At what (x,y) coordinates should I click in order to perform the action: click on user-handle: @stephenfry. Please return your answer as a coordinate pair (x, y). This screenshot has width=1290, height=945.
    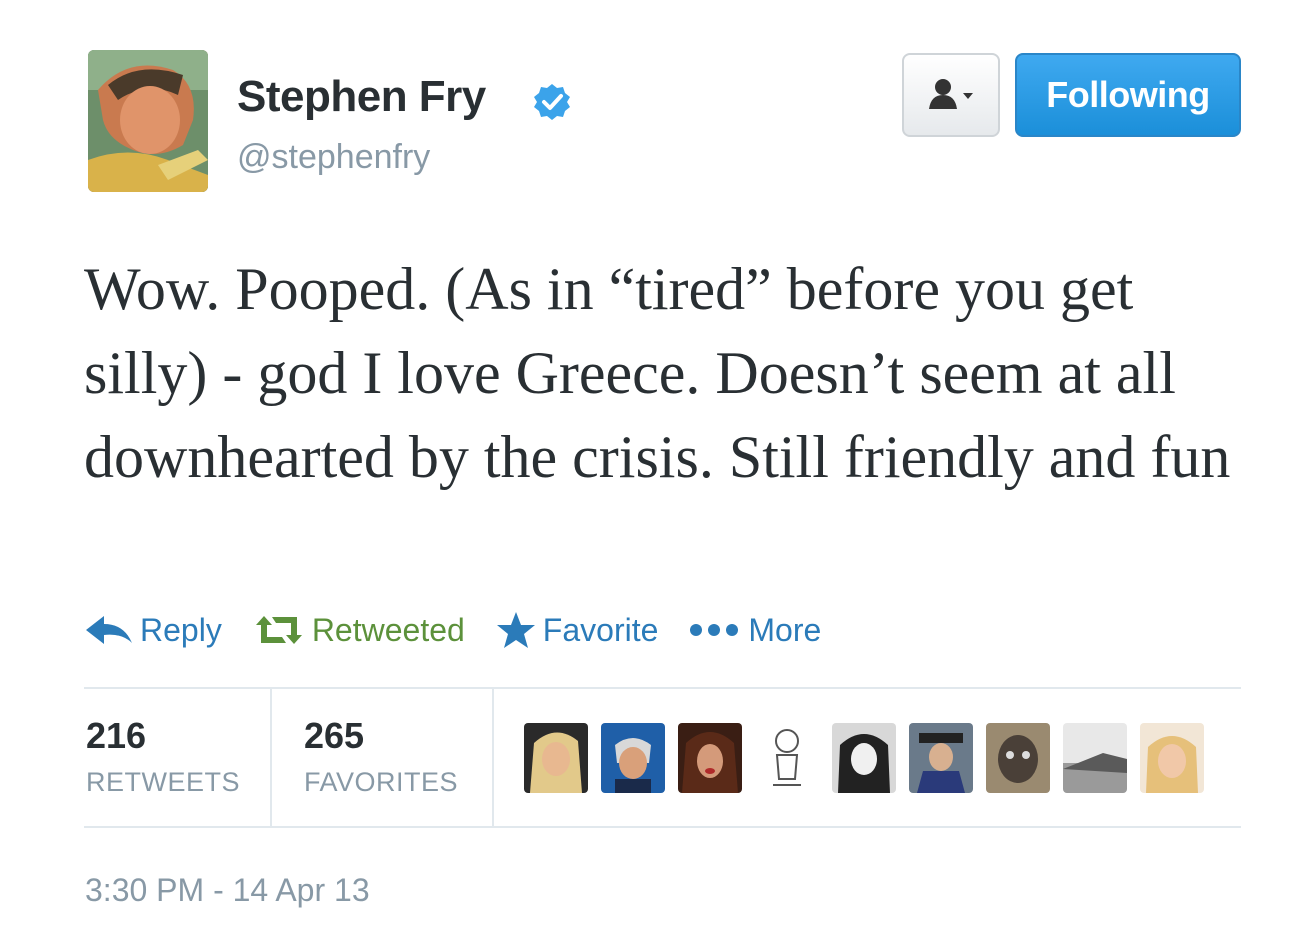
    Looking at the image, I should click on (333, 157).